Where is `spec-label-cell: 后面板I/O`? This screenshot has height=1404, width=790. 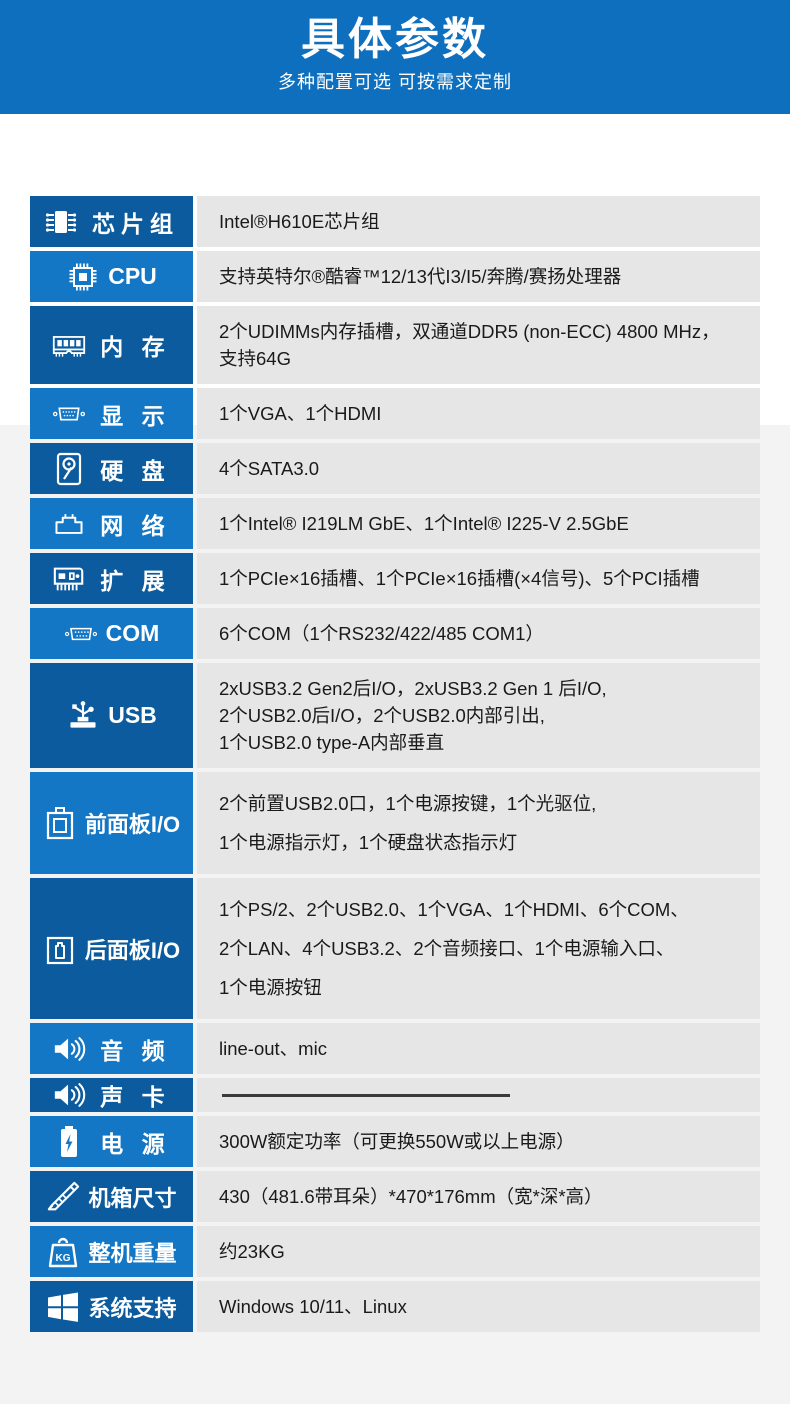 spec-label-cell: 后面板I/O is located at coordinates (111, 948).